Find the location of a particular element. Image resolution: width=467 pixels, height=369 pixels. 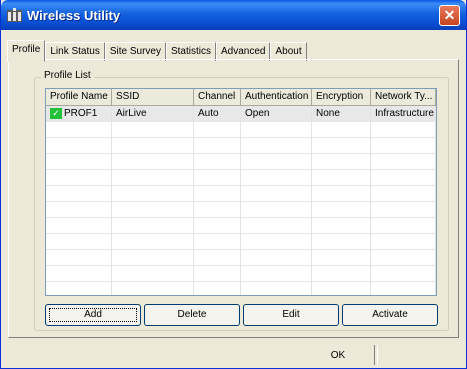

column-header-authentication: Authentication is located at coordinates (276, 97).